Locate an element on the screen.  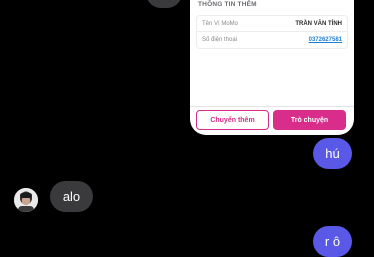
card-actions: Chuyển thêm Trò chuyện is located at coordinates (272, 120).